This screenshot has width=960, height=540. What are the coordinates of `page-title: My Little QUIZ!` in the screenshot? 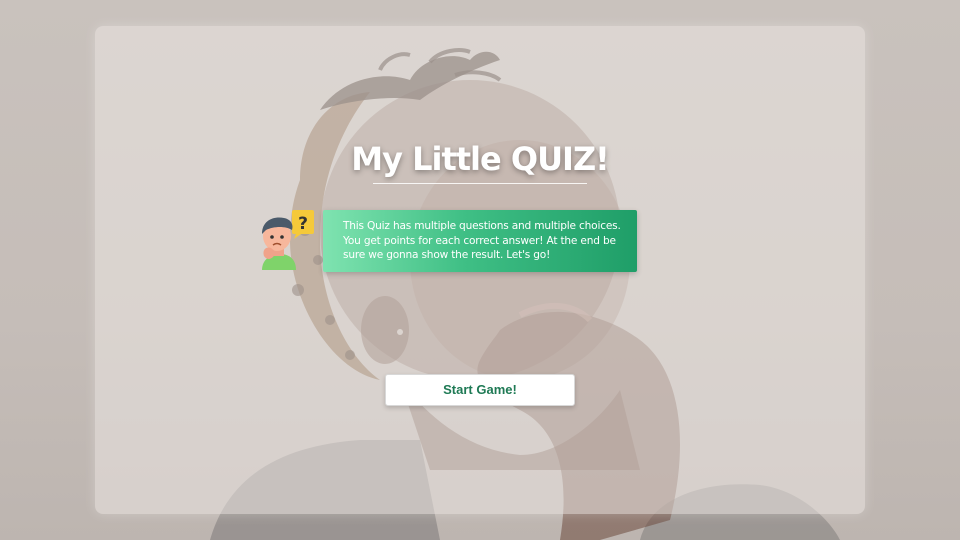 It's located at (480, 159).